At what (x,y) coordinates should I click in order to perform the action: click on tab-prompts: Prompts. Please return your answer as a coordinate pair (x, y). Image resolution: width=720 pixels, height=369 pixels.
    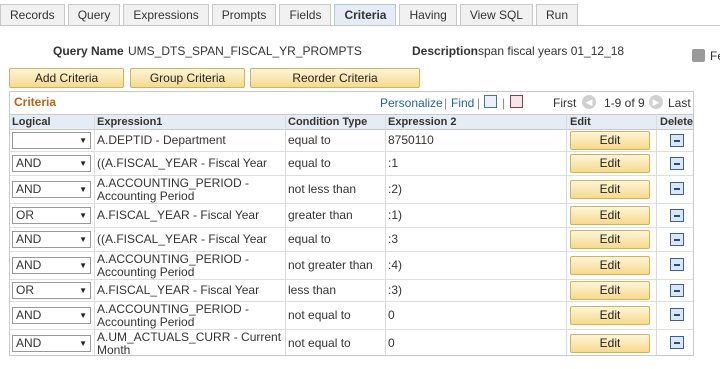
    Looking at the image, I should click on (244, 15).